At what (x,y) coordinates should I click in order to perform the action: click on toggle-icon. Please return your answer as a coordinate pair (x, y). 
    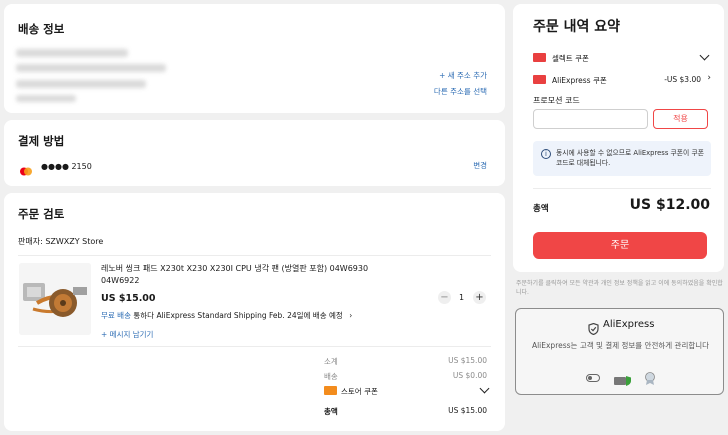
    Looking at the image, I should click on (593, 378).